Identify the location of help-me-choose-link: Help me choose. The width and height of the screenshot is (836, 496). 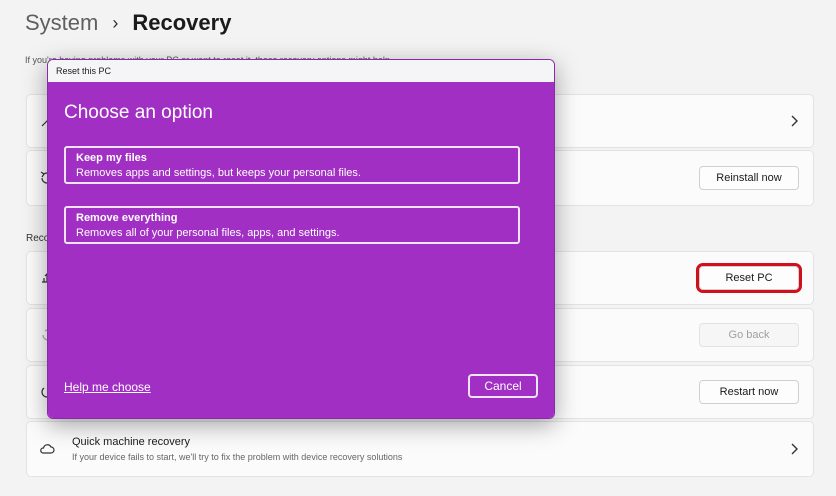
(107, 387).